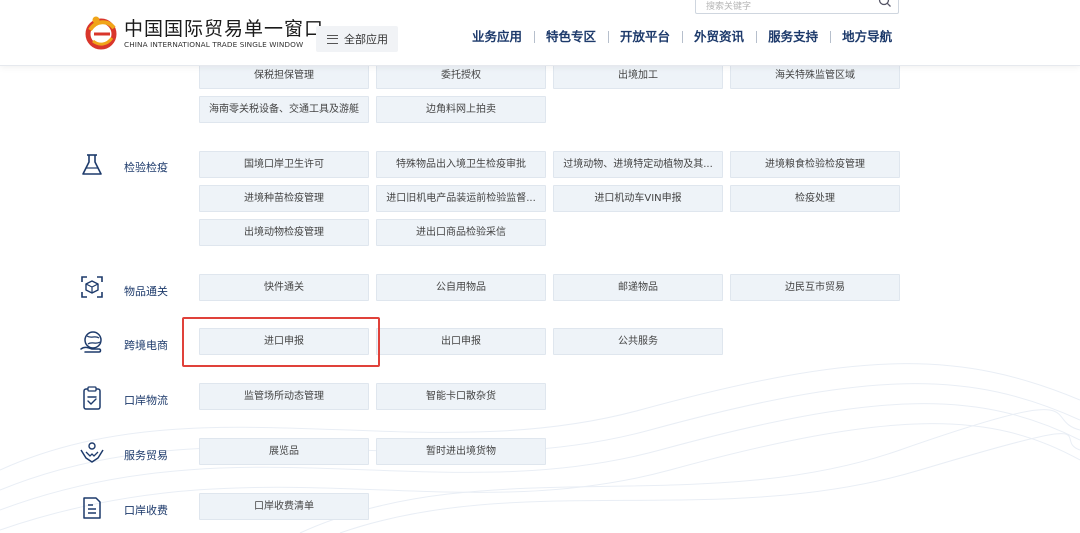  What do you see at coordinates (281, 342) in the screenshot?
I see `highlight-box` at bounding box center [281, 342].